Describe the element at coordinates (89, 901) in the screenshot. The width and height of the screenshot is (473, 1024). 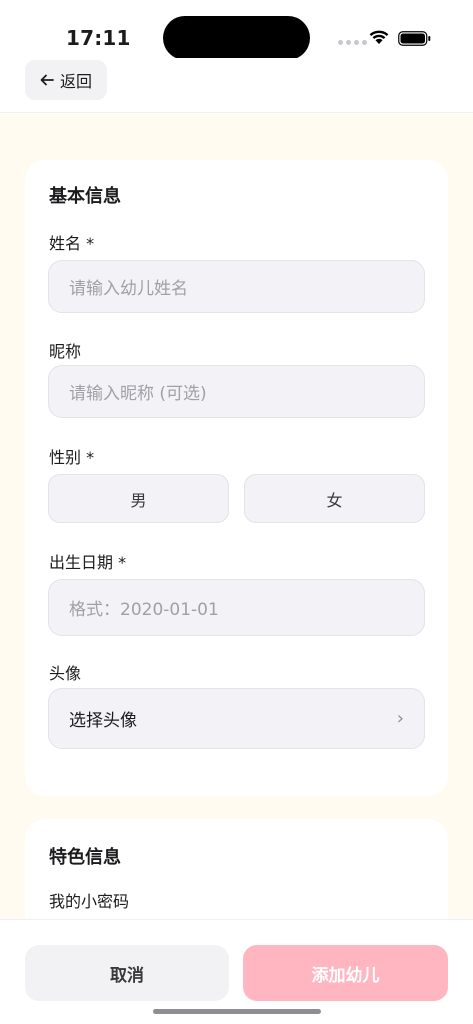
I see `secret-label: 我的小密码` at that location.